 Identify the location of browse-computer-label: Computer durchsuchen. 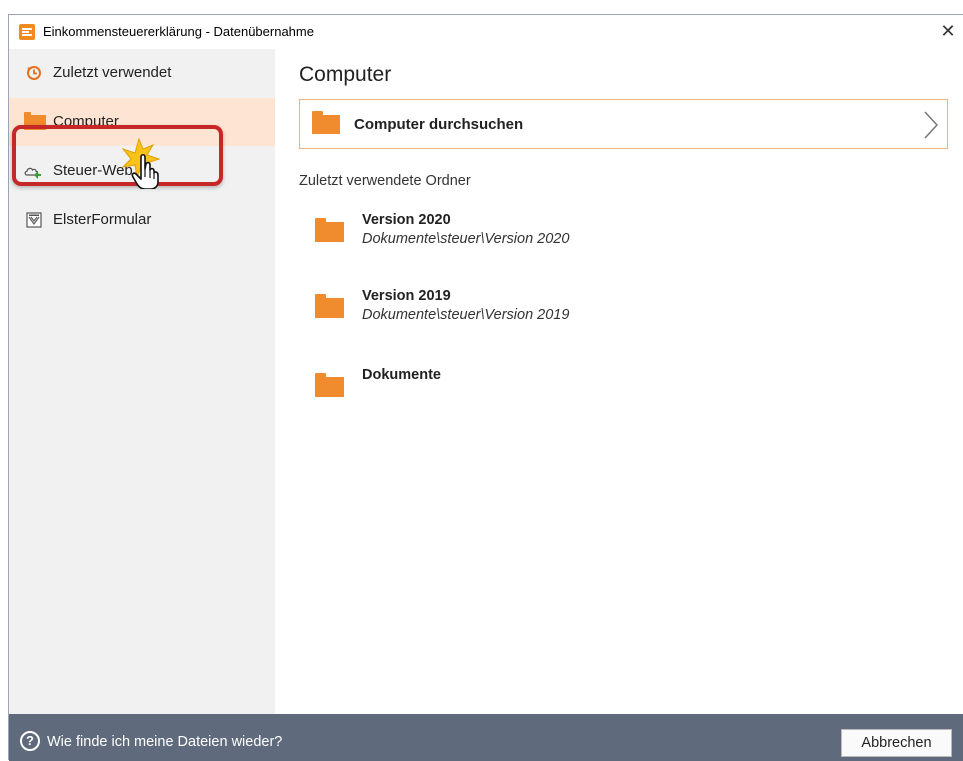
(439, 124).